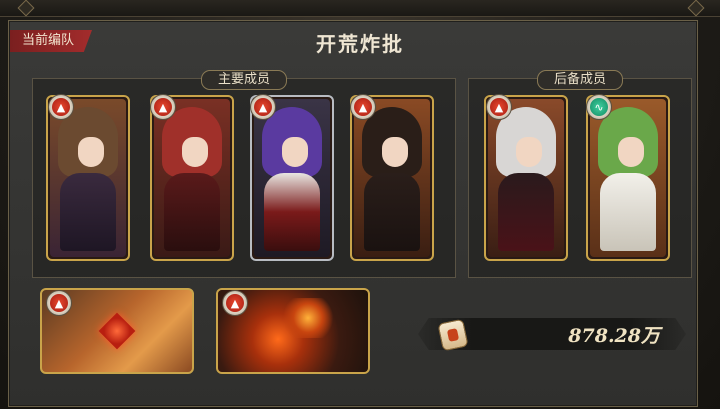 This screenshot has height=409, width=720. Describe the element at coordinates (244, 80) in the screenshot. I see `main-members-label: 主要成员` at that location.